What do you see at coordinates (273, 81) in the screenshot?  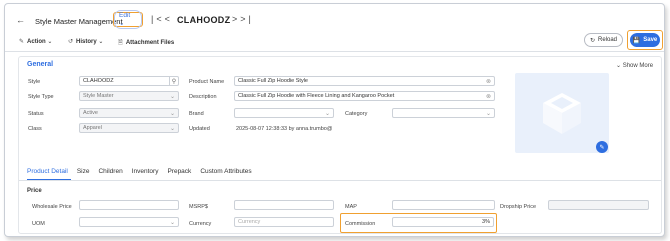 I see `product-name-value: Classic Full Zip Hoodie Style` at bounding box center [273, 81].